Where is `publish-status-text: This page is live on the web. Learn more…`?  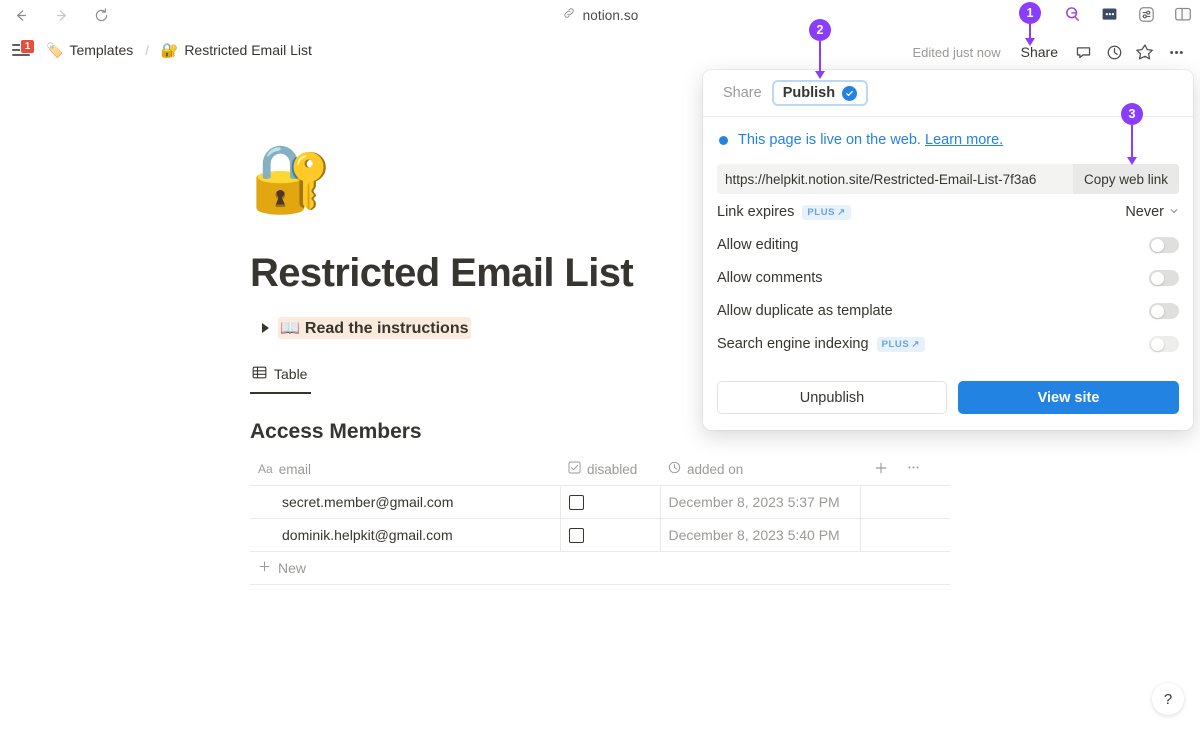 publish-status-text: This page is live on the web. Learn more… is located at coordinates (870, 140).